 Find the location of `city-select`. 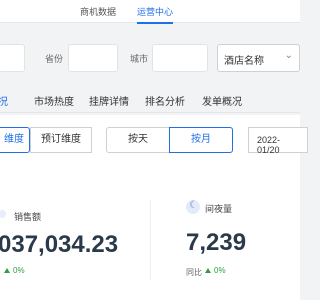

city-select is located at coordinates (180, 58).